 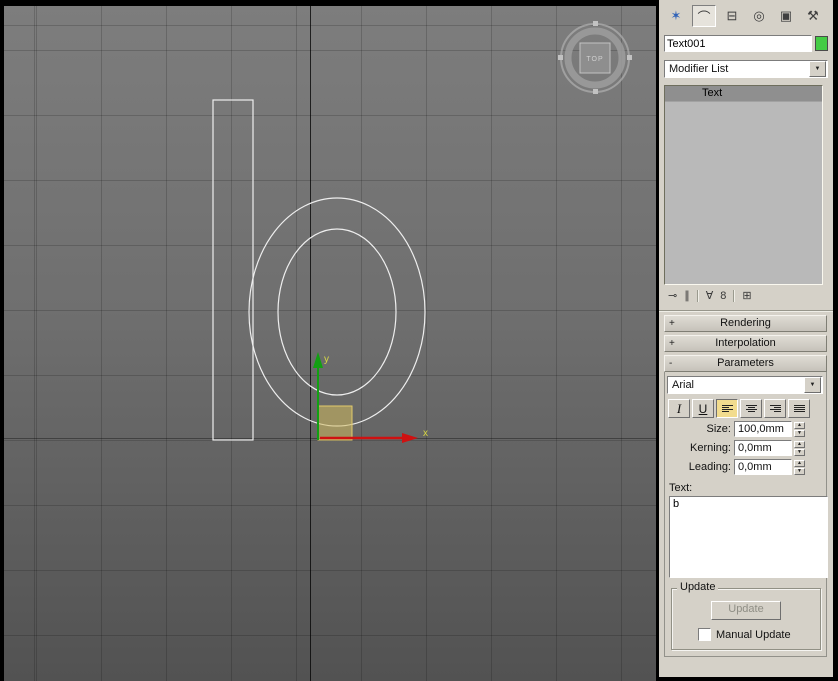 I want to click on tab-create: ✶, so click(x=676, y=16).